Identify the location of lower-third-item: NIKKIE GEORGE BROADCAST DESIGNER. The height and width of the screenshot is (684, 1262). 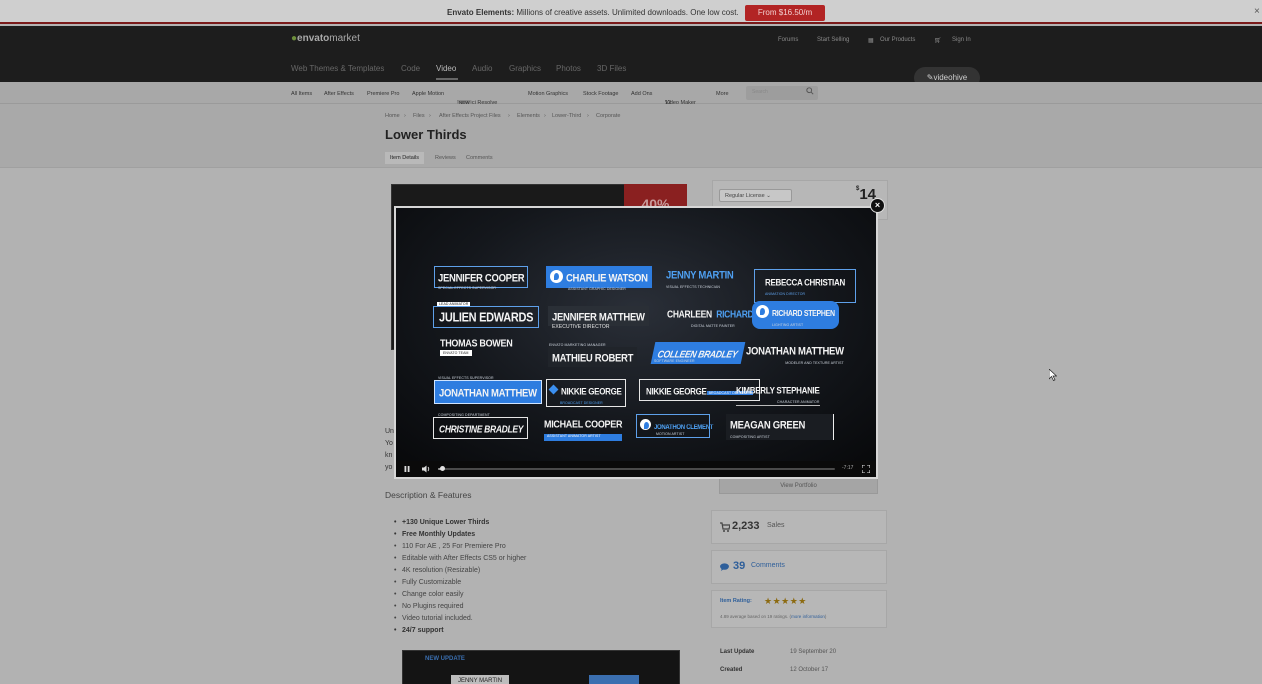
(586, 393).